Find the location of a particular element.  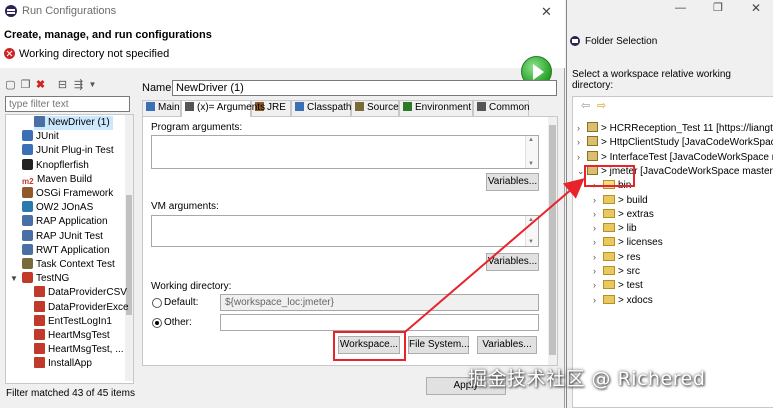

back-icon: ⇦ is located at coordinates (585, 105).